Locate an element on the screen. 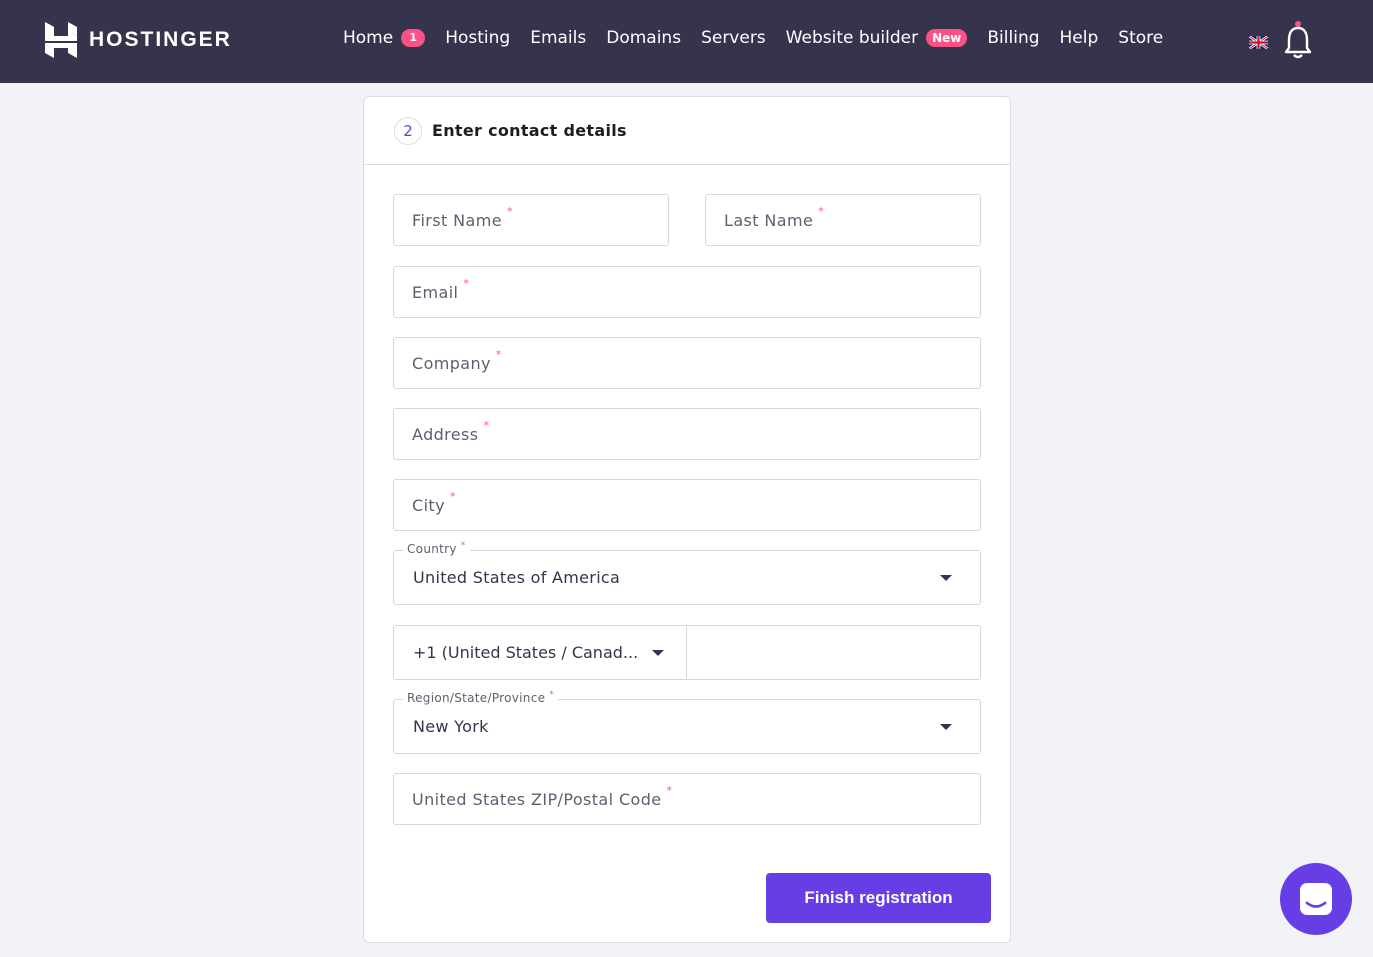 The height and width of the screenshot is (957, 1373). nav-store-label: Store is located at coordinates (1141, 38).